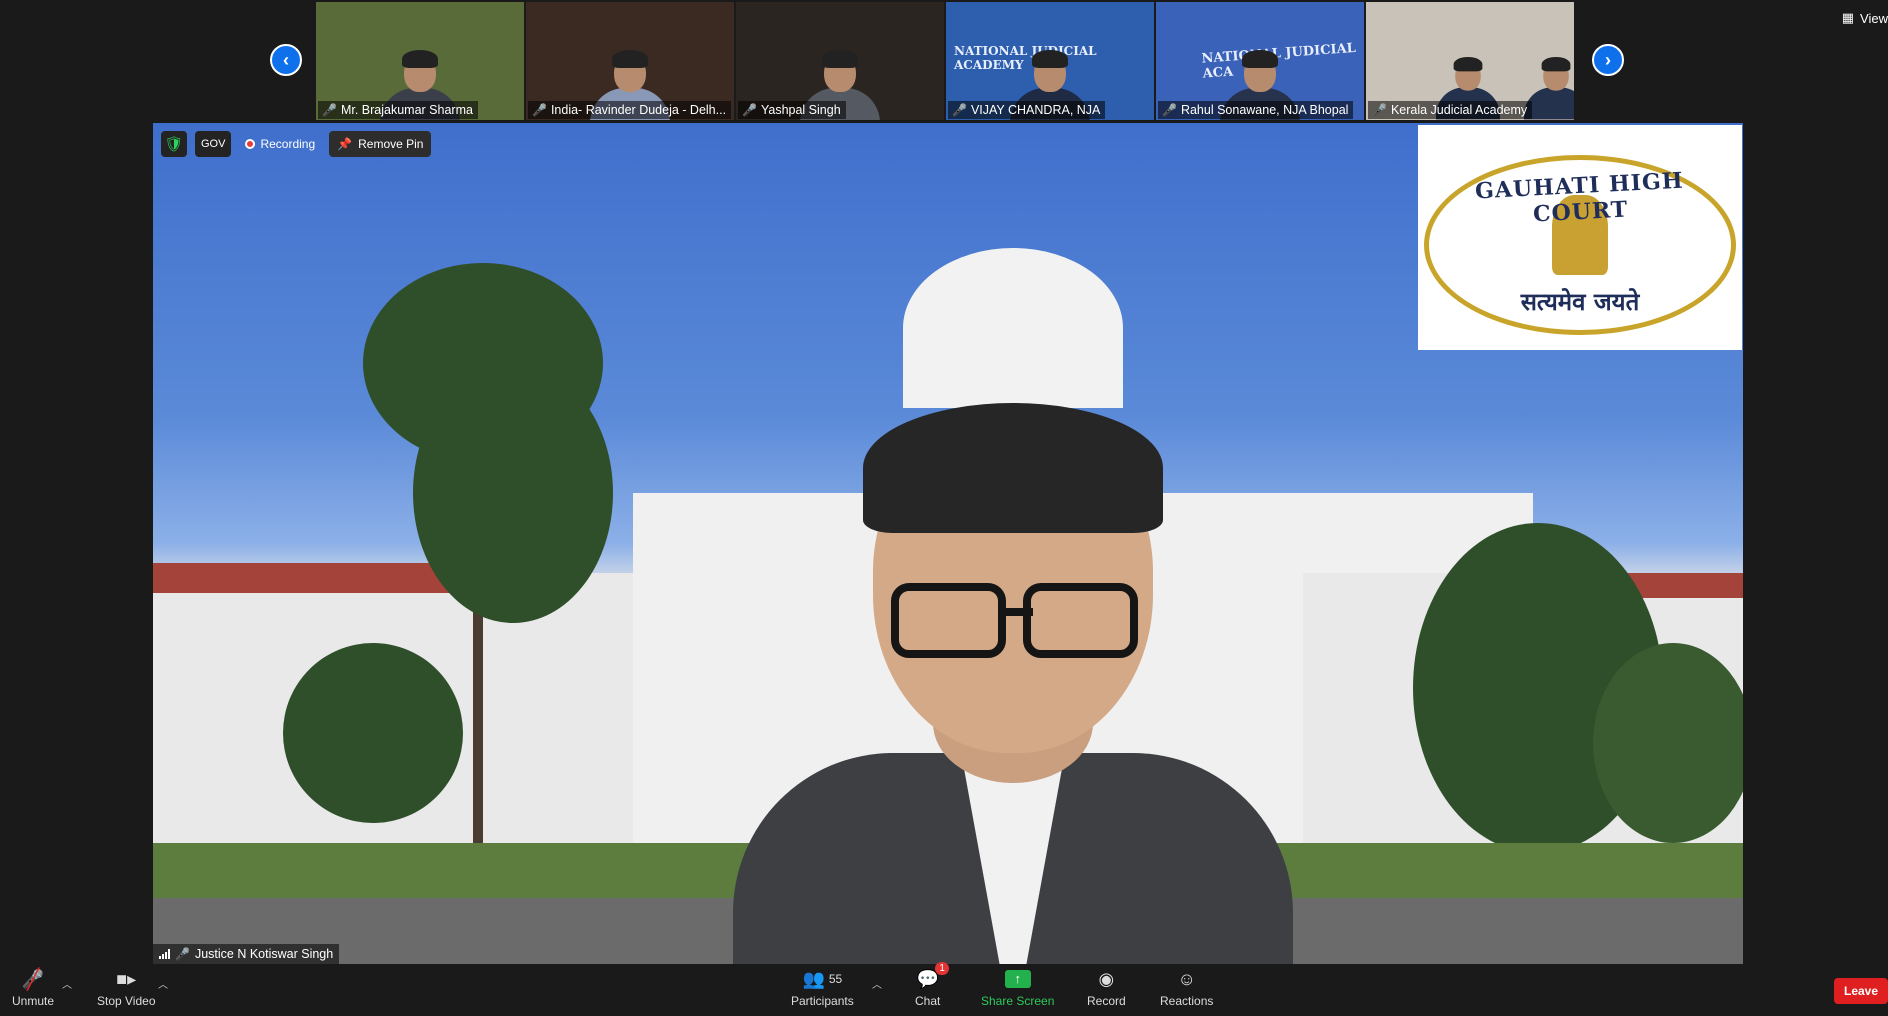  Describe the element at coordinates (398, 110) in the screenshot. I see `participant-name-tag: 🎤 Mr. Brajakumar Sharma` at that location.